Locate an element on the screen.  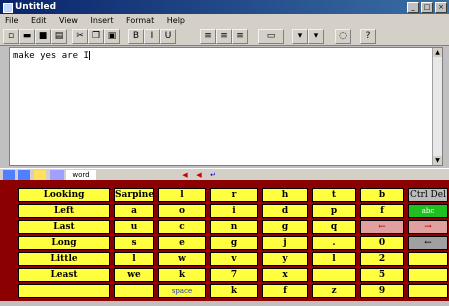
prev-arrow-icon: ◀ is located at coordinates (185, 175).